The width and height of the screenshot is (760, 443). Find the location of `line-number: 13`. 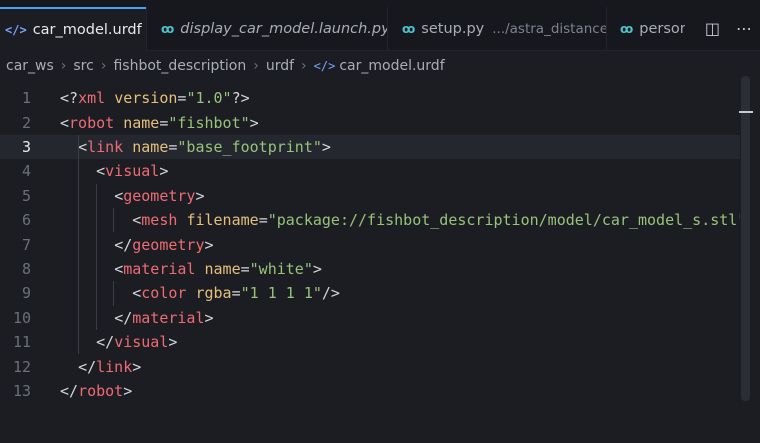

line-number: 13 is located at coordinates (21, 390).